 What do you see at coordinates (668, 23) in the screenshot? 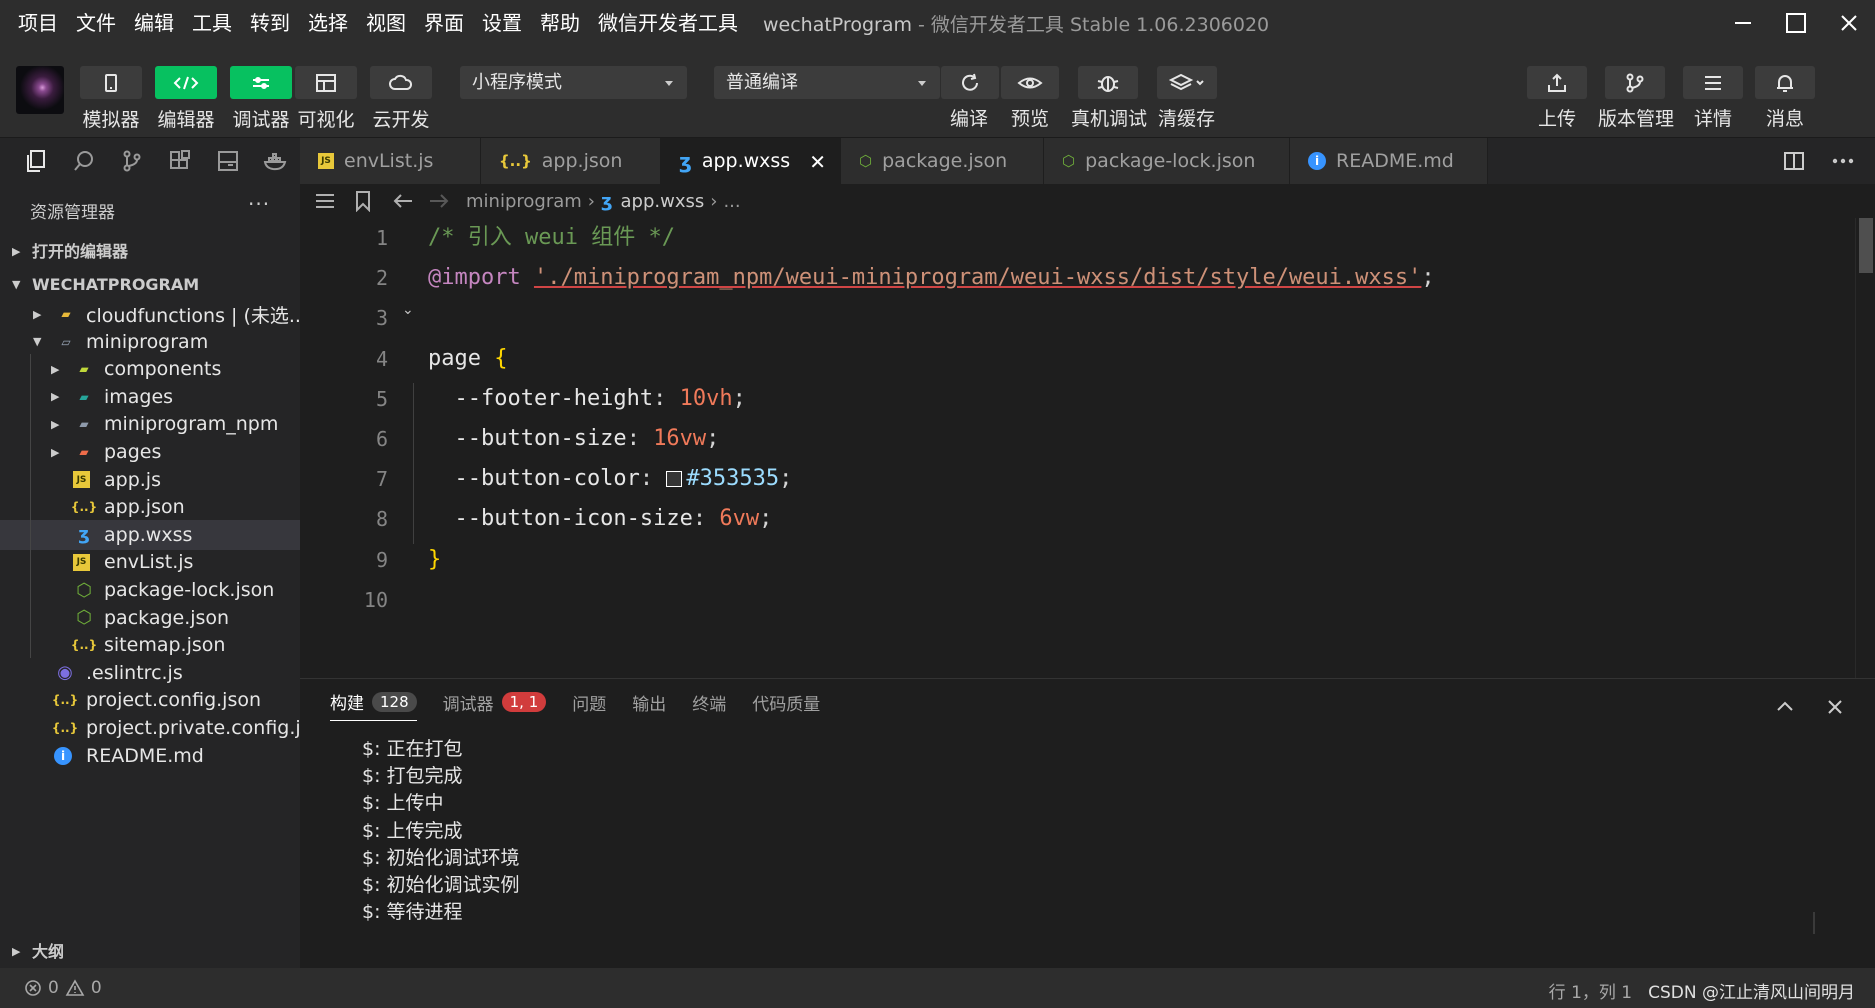
I see `menu-item: 微信开发者工具` at bounding box center [668, 23].